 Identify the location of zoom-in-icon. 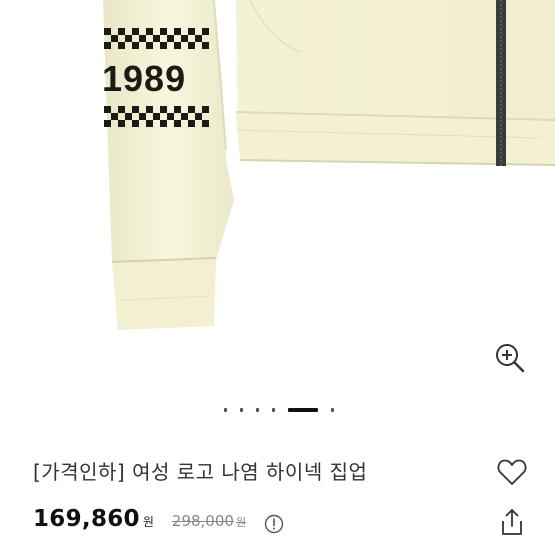
(510, 358).